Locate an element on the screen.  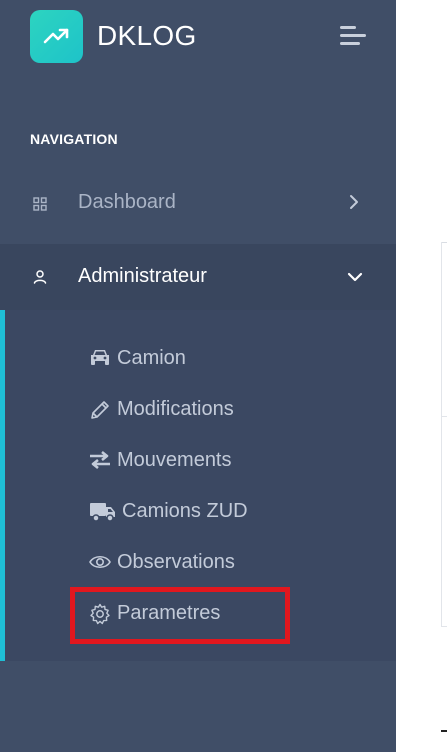
submenu-item-modifications: Modifications is located at coordinates (200, 409).